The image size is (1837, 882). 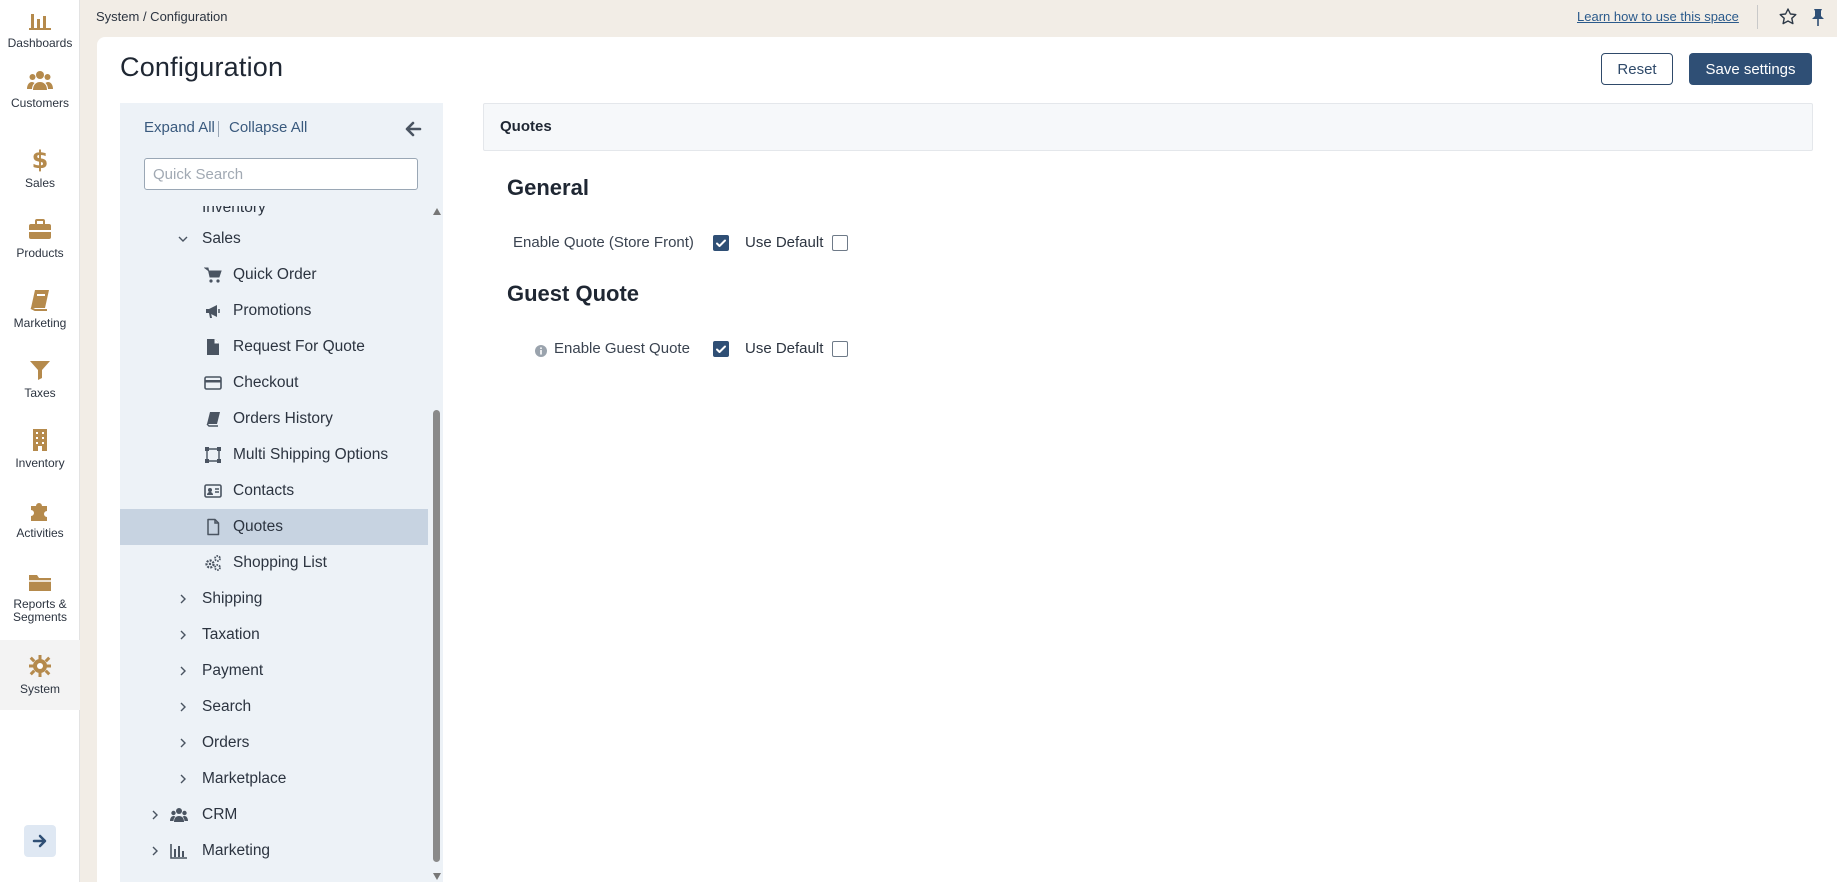 What do you see at coordinates (437, 211) in the screenshot?
I see `scroll-up-arrow` at bounding box center [437, 211].